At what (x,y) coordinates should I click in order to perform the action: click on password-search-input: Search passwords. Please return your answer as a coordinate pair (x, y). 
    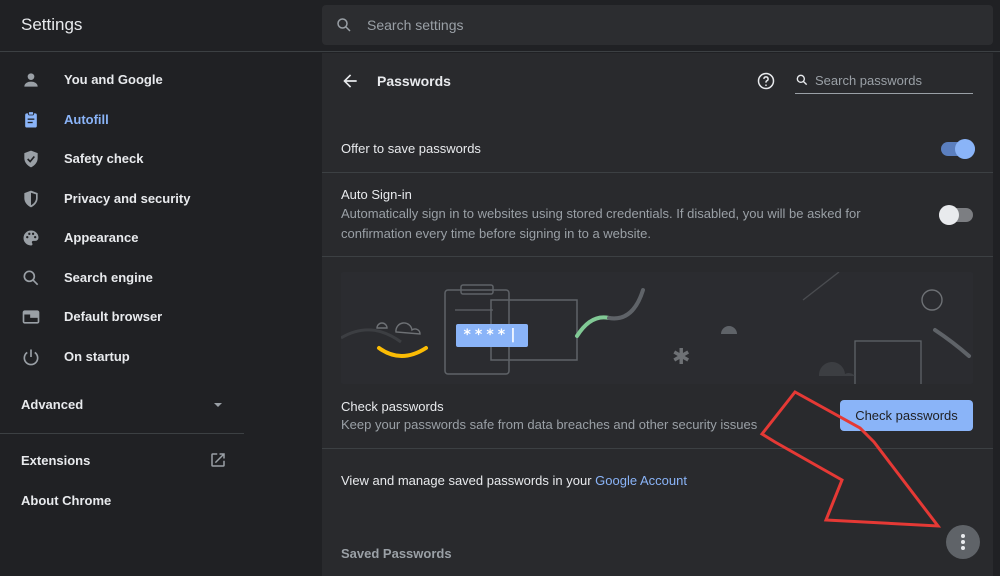
    Looking at the image, I should click on (884, 82).